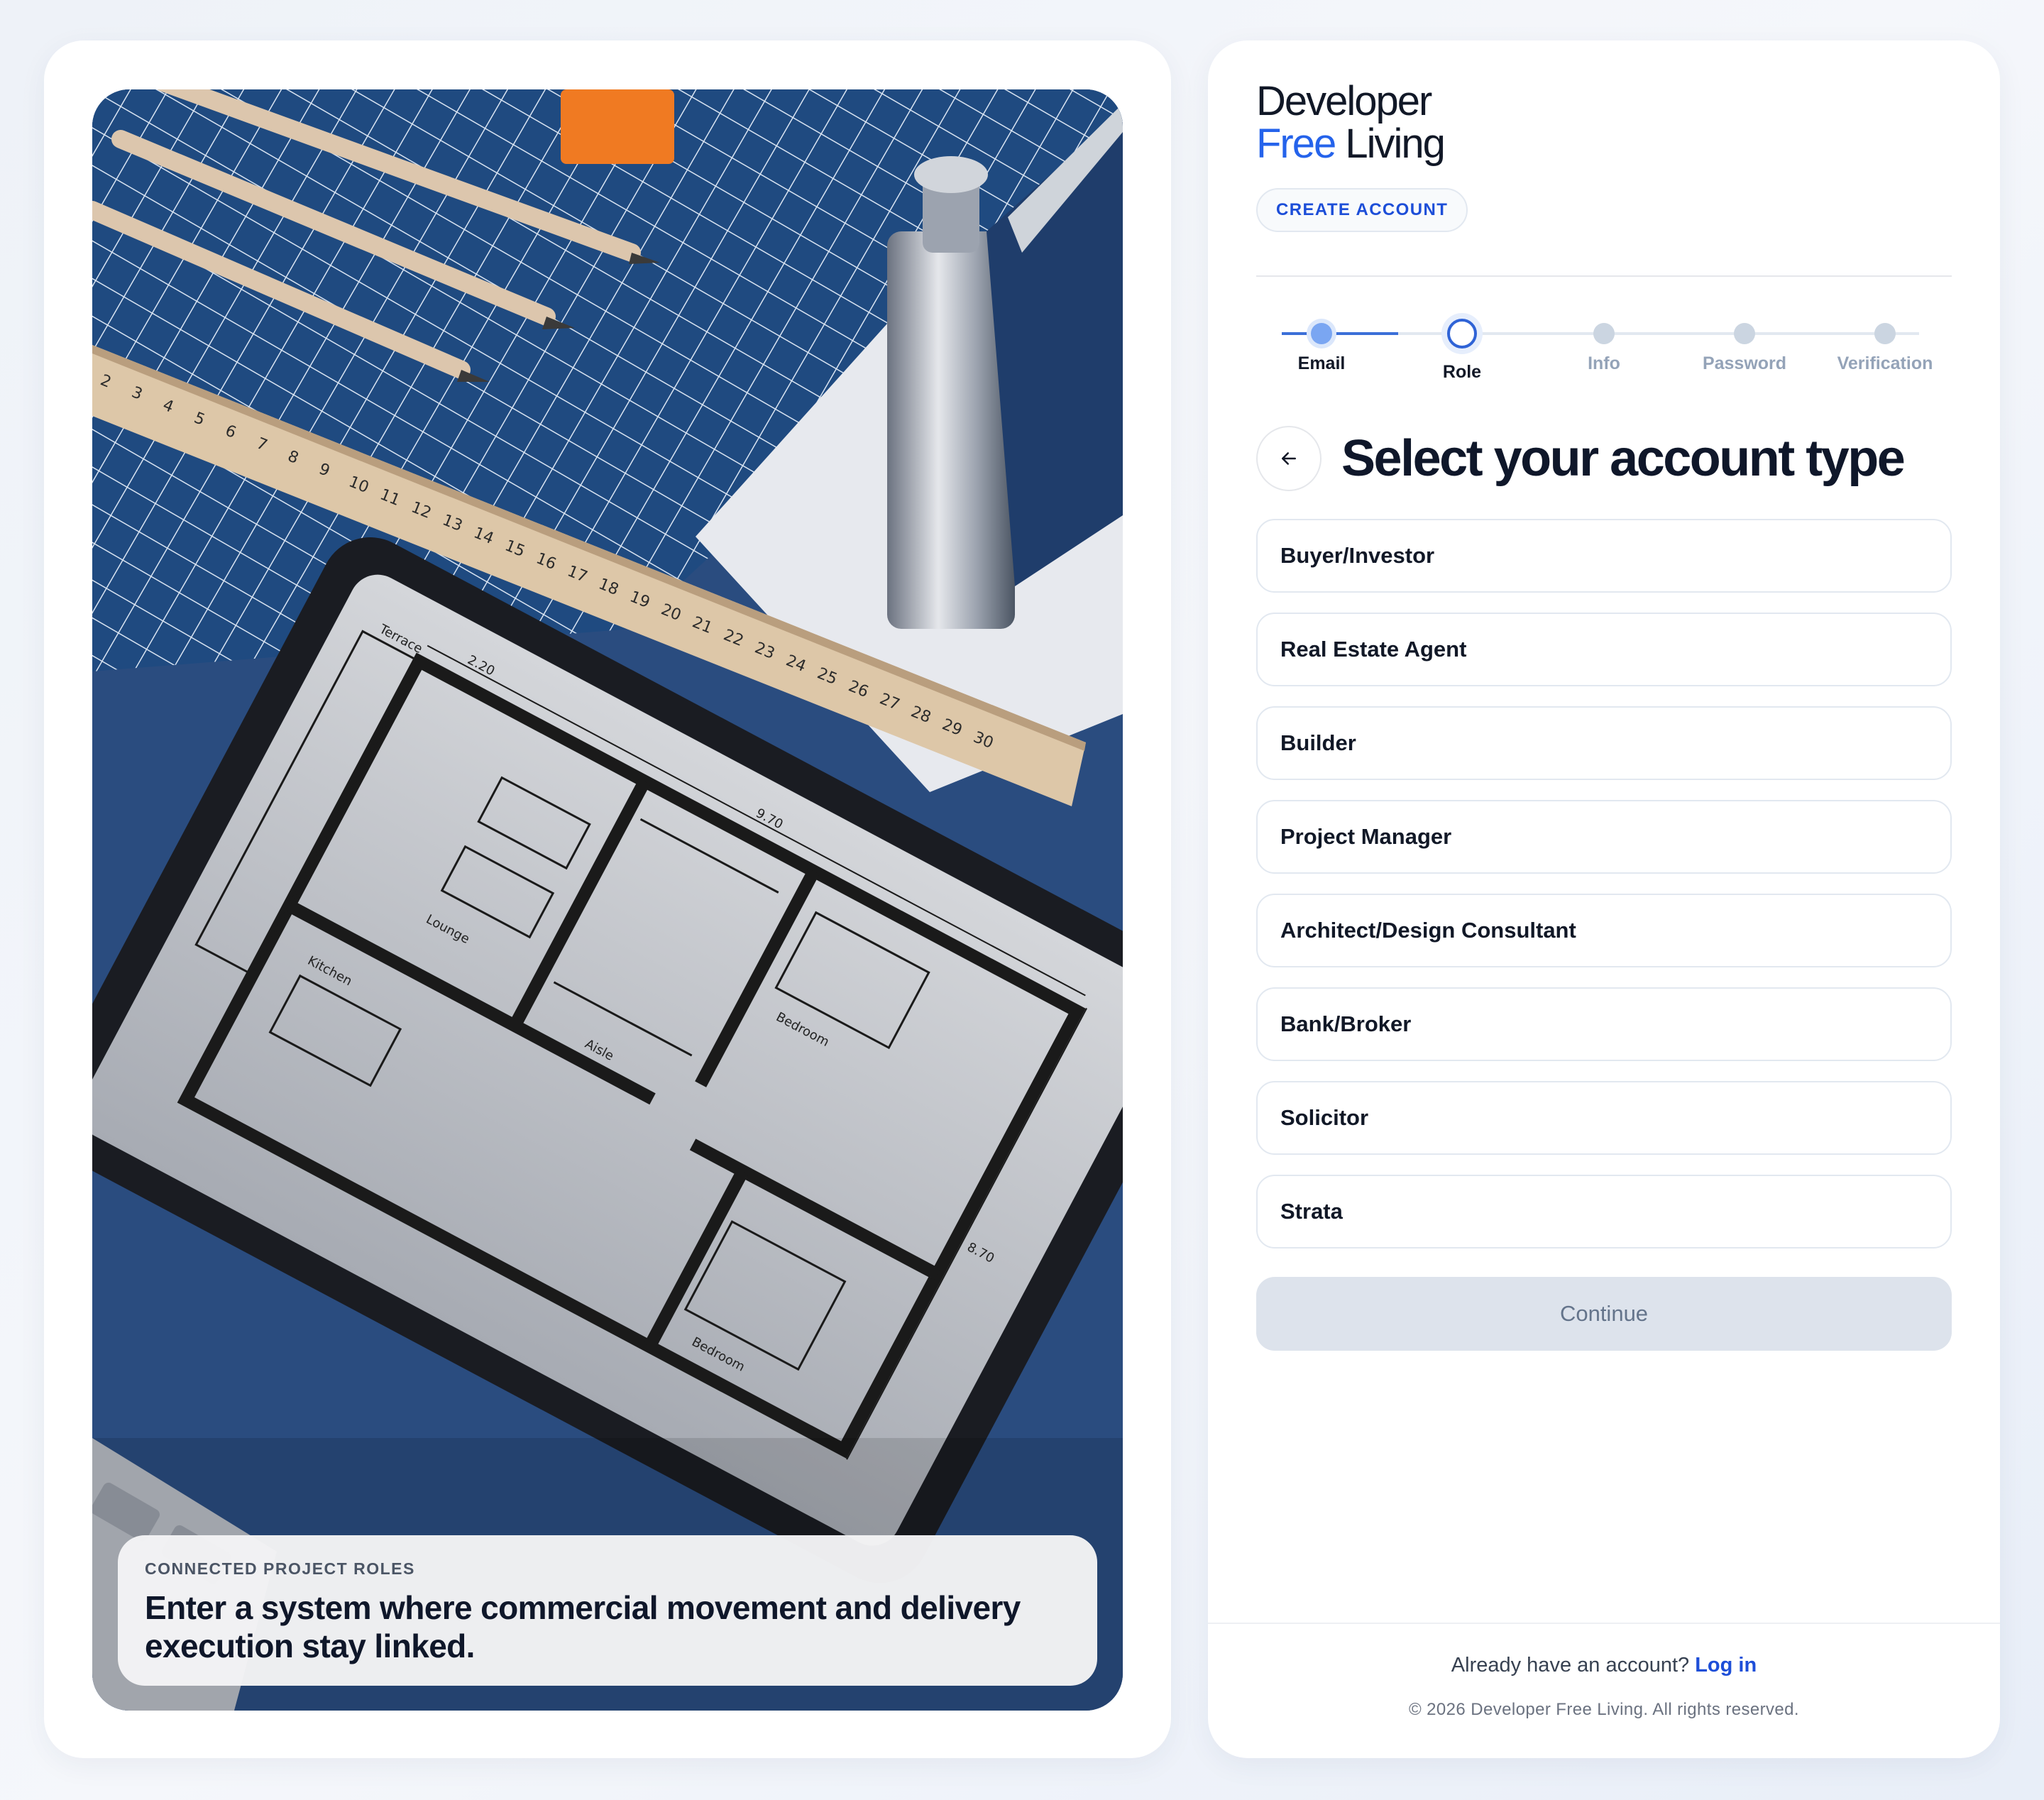 This screenshot has width=2044, height=1800. I want to click on brand-rest: Living, so click(1390, 144).